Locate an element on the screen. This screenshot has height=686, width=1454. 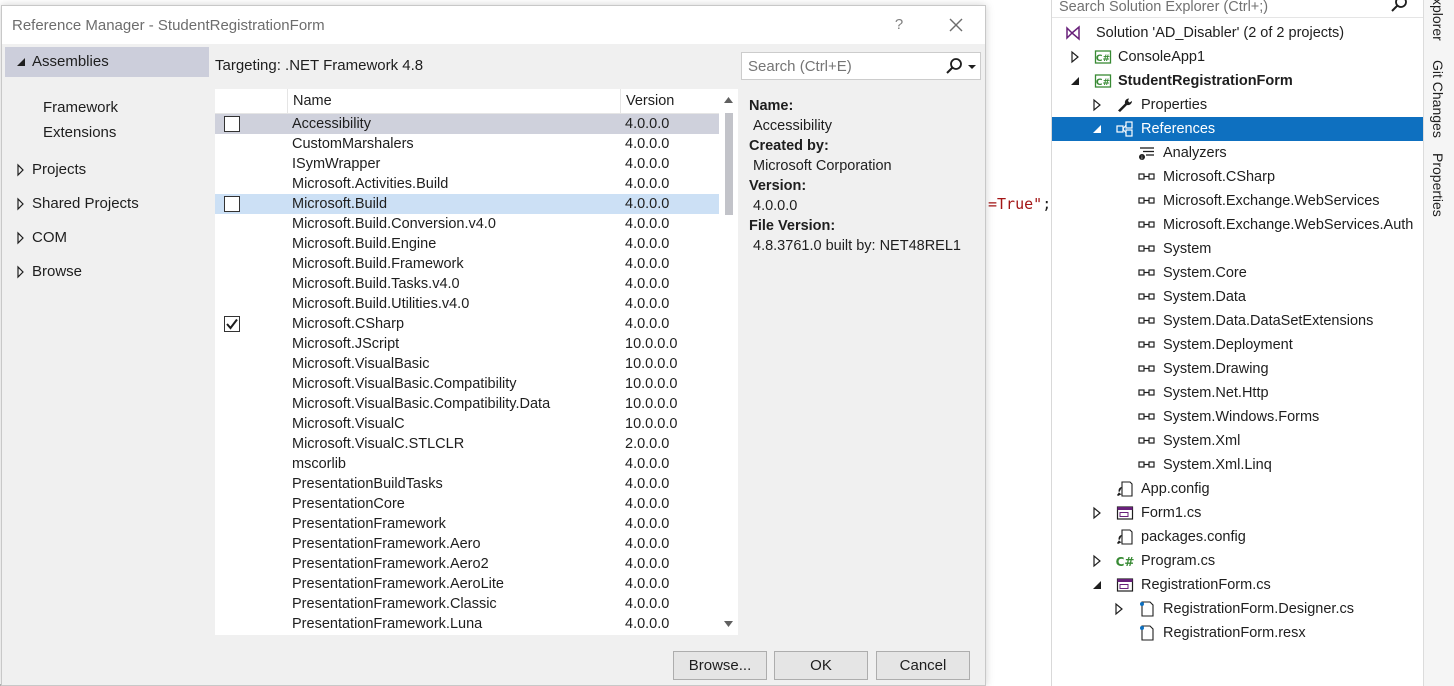
assembly-search-input is located at coordinates (840, 66).